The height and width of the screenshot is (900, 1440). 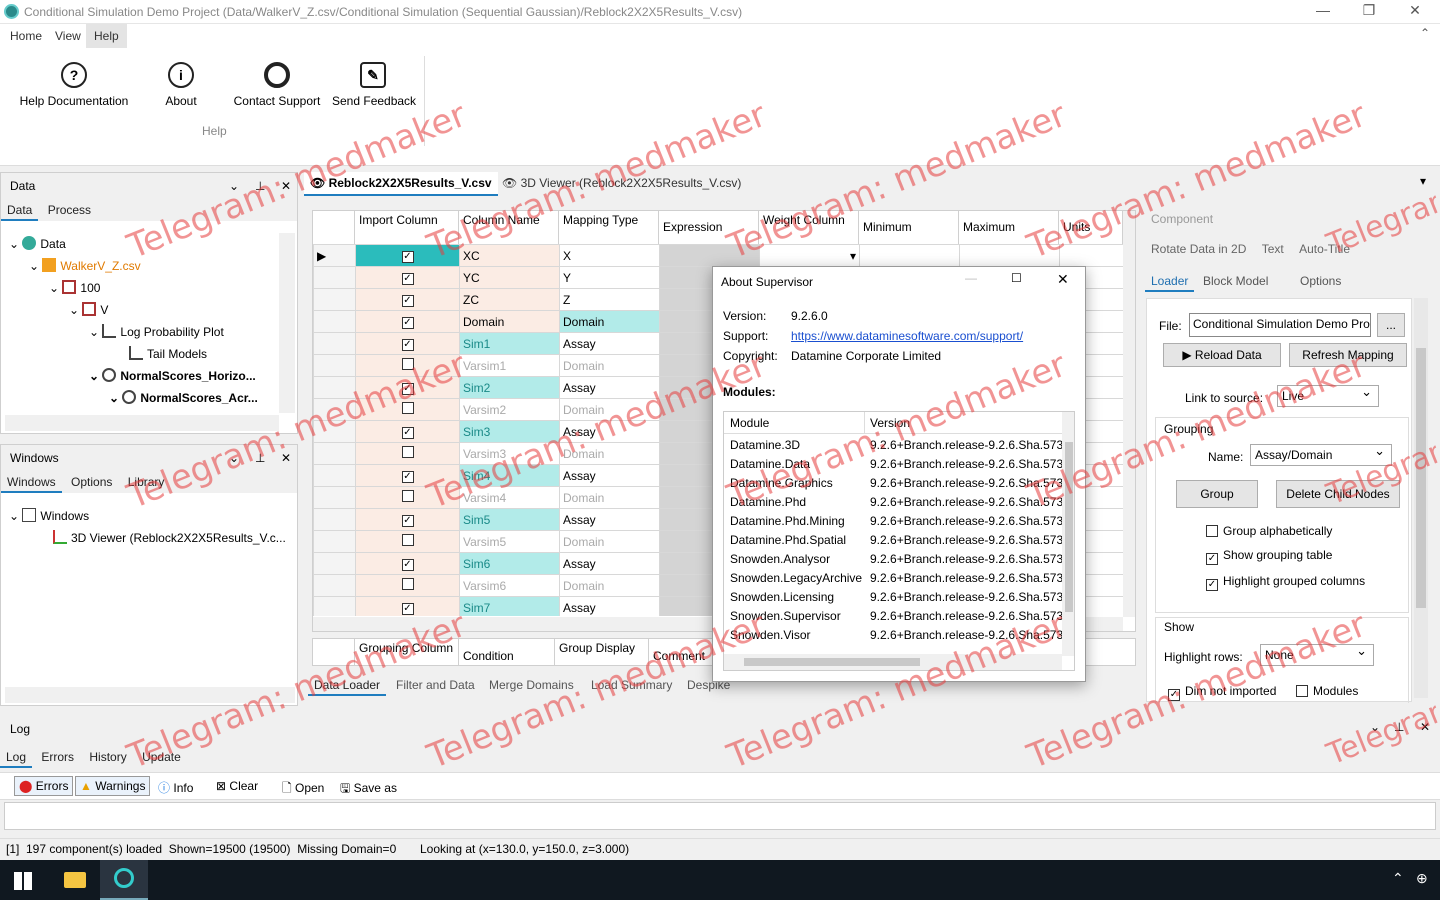 What do you see at coordinates (141, 332) in the screenshot?
I see `tree-item-logprob: ⌄ Log Probability Plot` at bounding box center [141, 332].